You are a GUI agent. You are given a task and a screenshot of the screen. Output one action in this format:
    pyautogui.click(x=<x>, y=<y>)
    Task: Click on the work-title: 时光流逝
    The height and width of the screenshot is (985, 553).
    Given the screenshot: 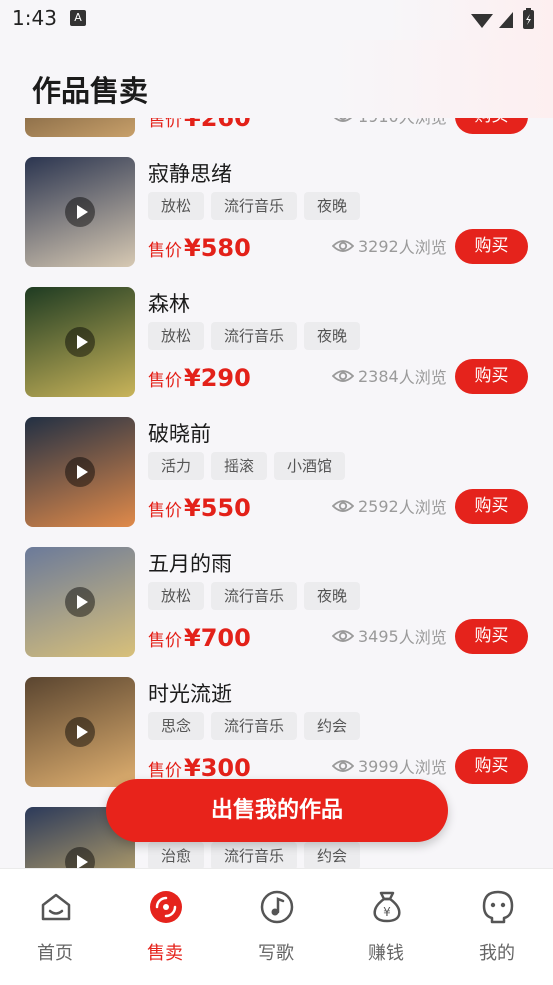 What is the action you would take?
    pyautogui.click(x=190, y=694)
    